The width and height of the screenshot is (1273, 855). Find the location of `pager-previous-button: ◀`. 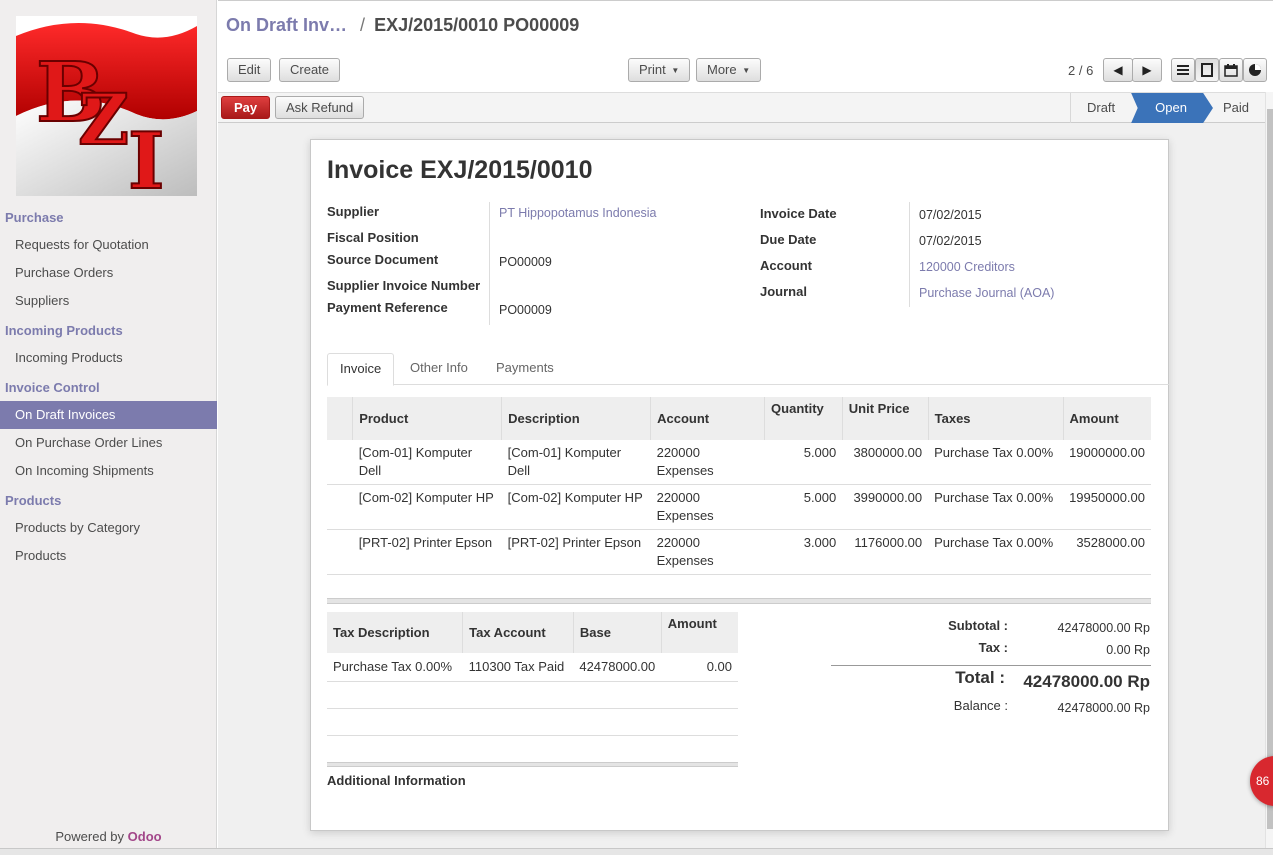

pager-previous-button: ◀ is located at coordinates (1118, 70).